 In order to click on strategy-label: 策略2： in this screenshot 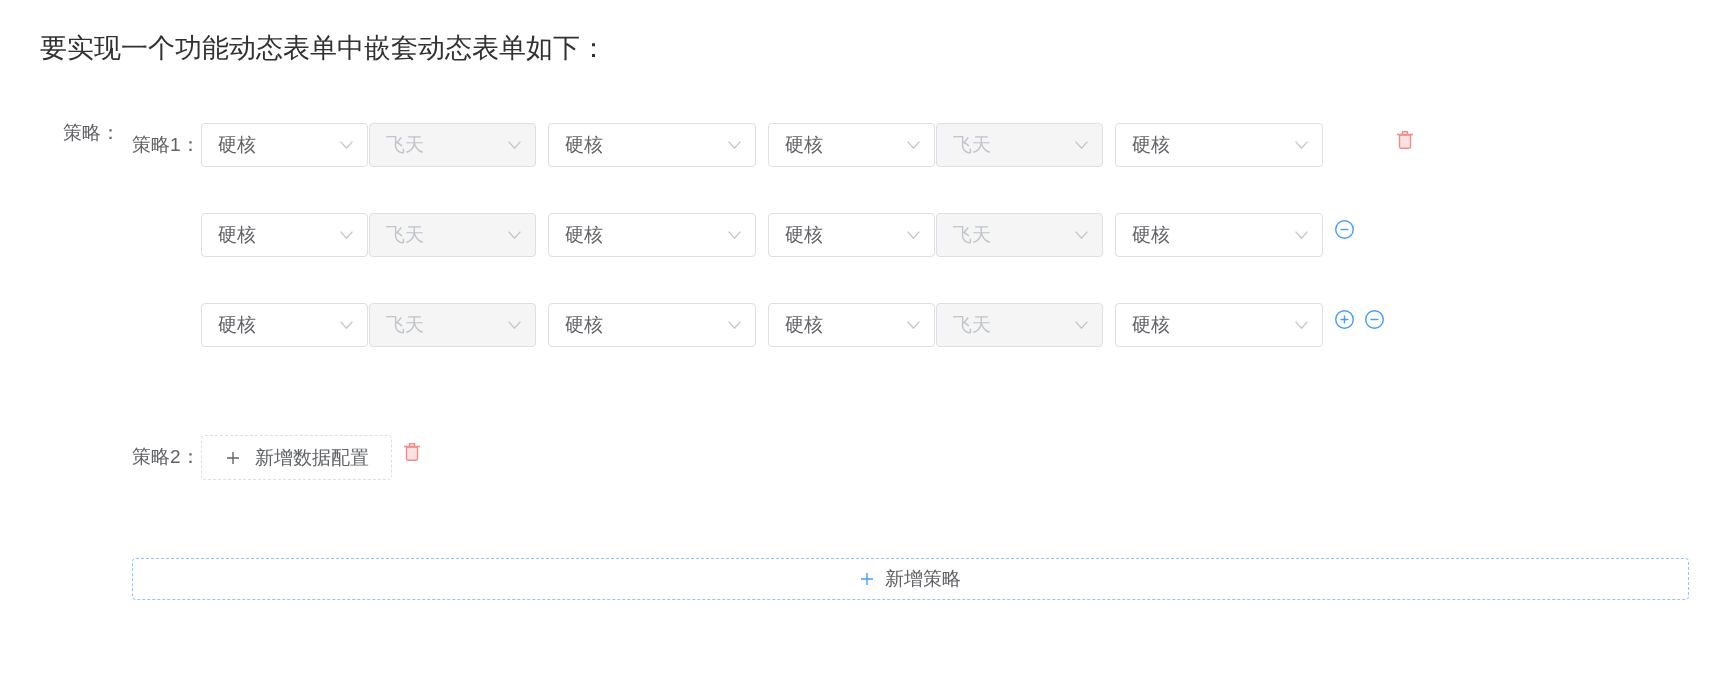, I will do `click(166, 457)`.